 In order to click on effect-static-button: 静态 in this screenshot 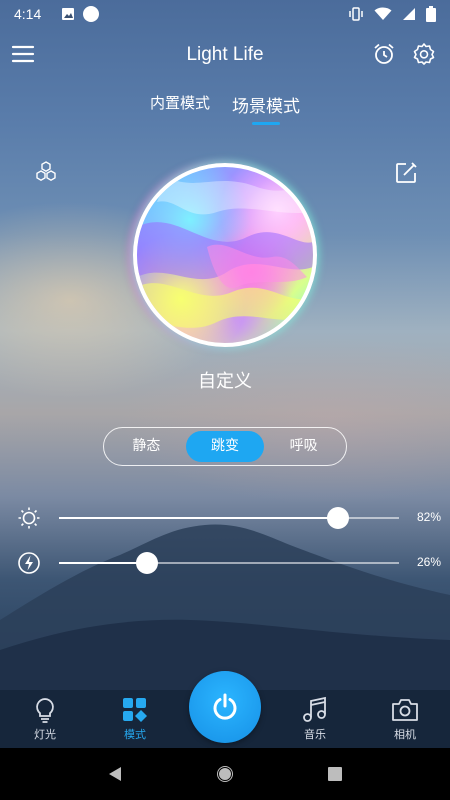, I will do `click(146, 446)`.